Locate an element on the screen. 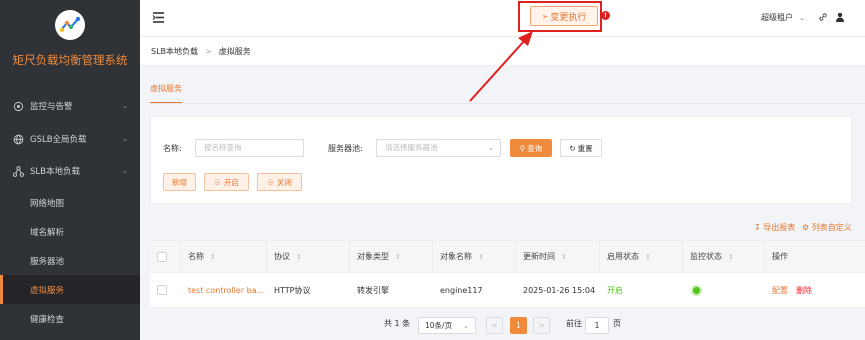 This screenshot has height=340, width=865. chevron-left-icon: < is located at coordinates (494, 325).